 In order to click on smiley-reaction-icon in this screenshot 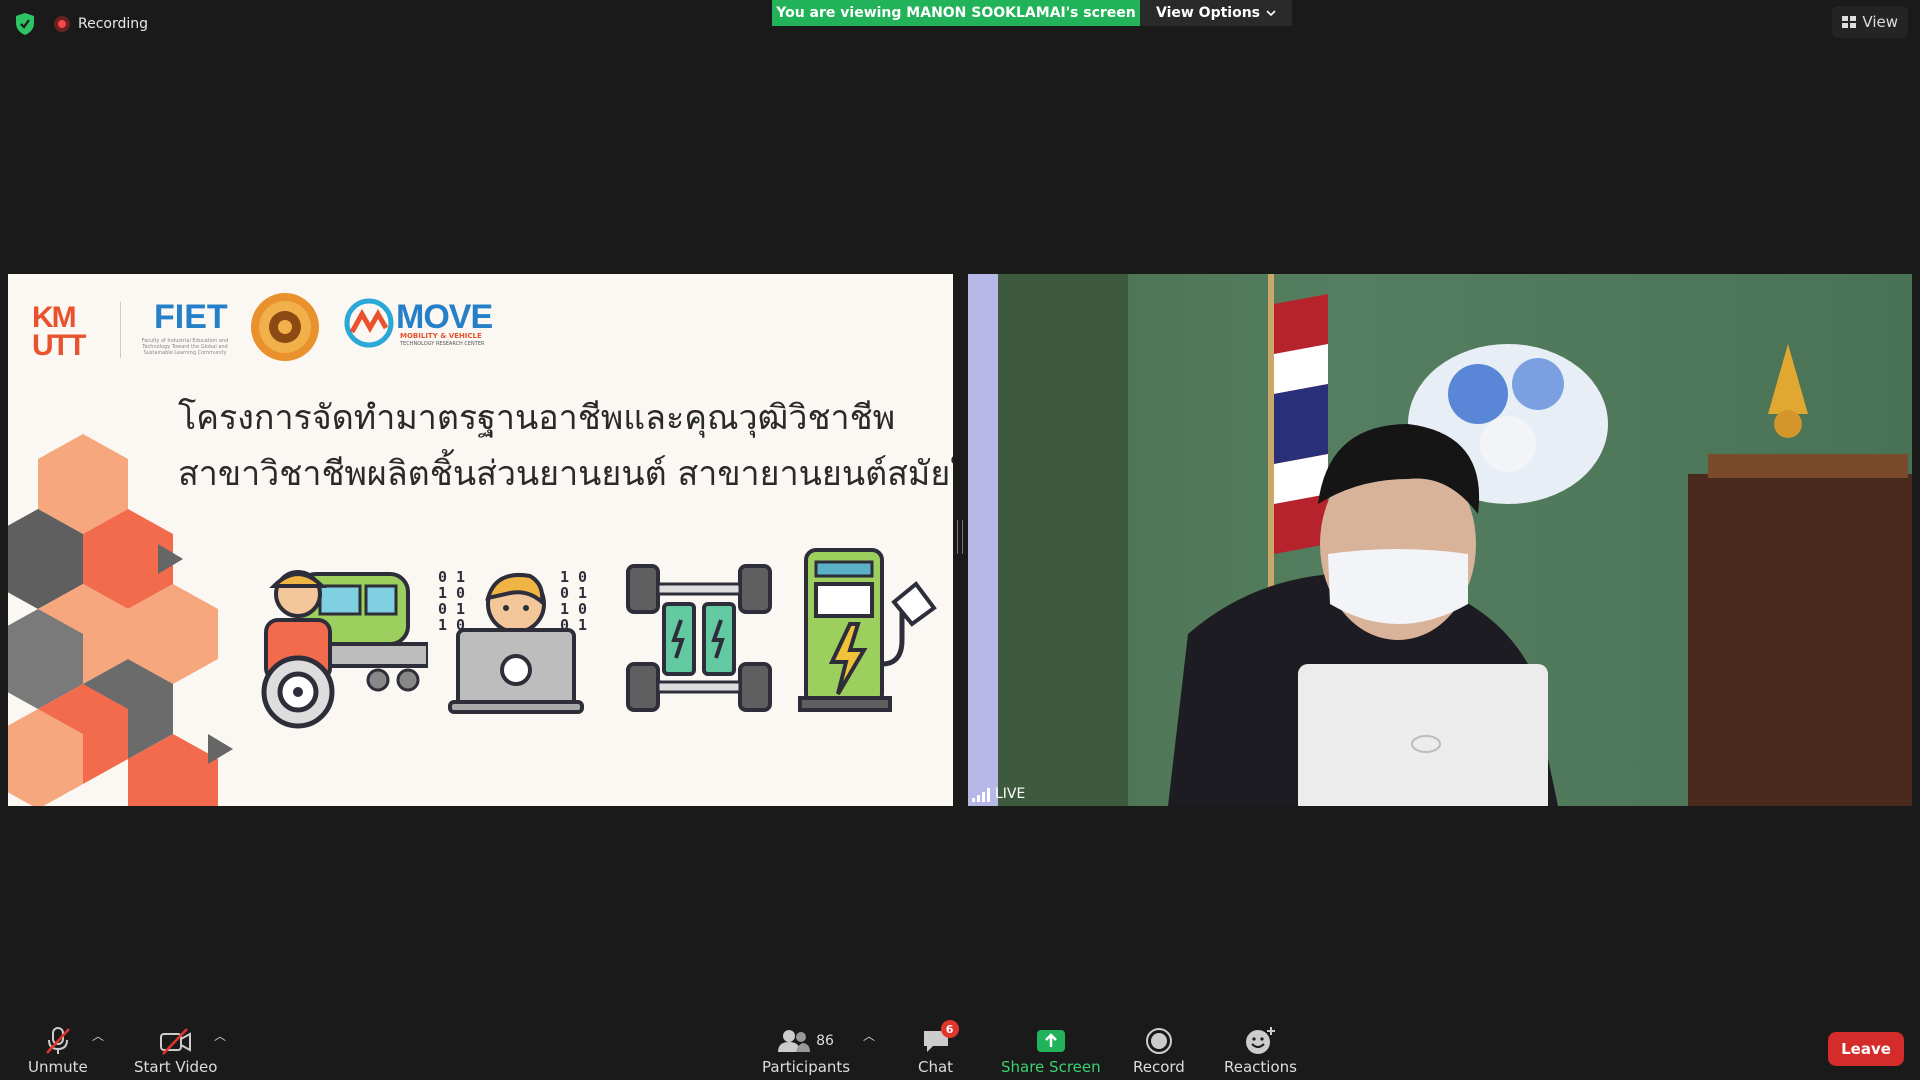, I will do `click(1261, 1040)`.